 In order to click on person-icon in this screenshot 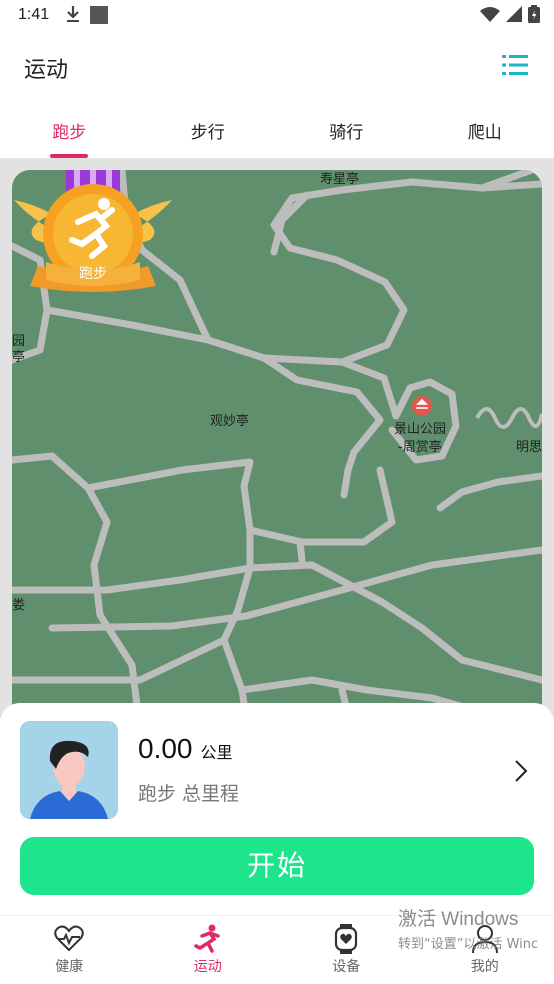, I will do `click(484, 939)`.